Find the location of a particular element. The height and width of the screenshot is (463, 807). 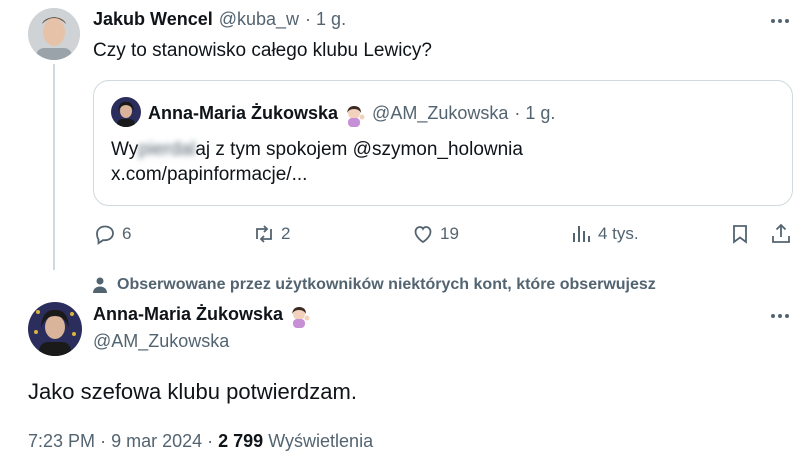

like-button: 19 is located at coordinates (435, 234).